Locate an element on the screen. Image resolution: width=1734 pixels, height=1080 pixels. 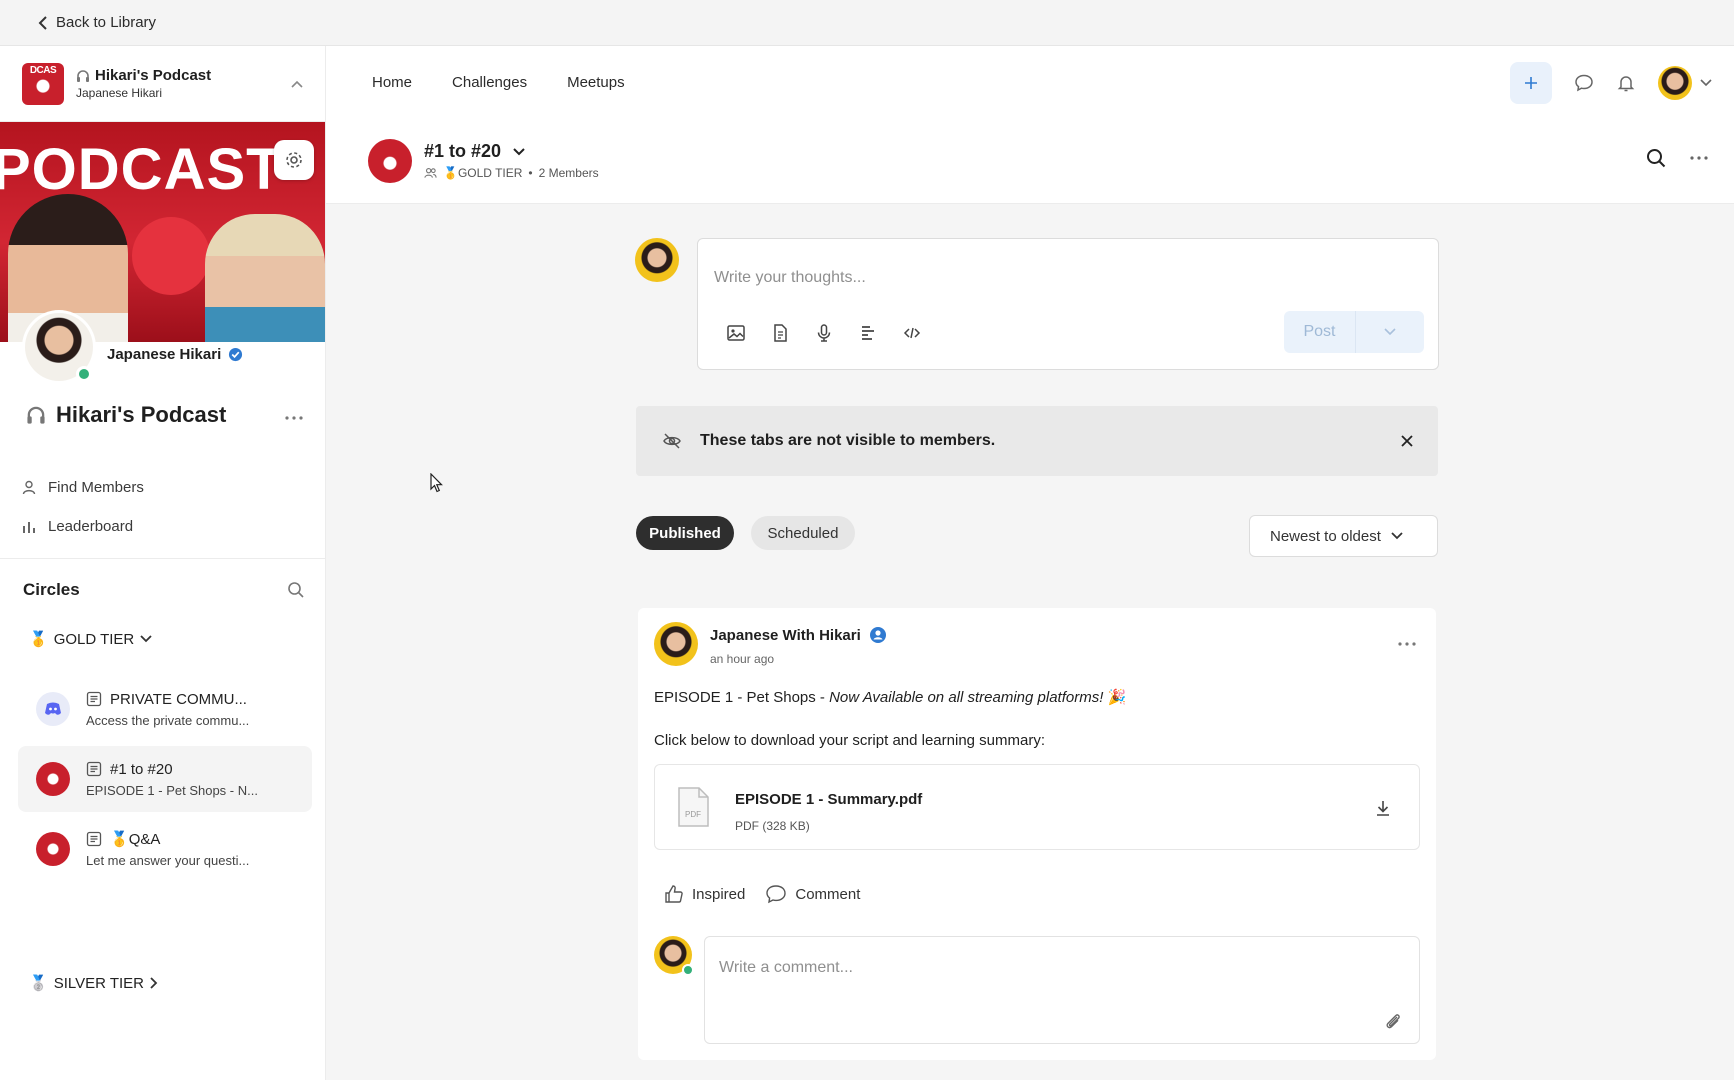
sidebar-item-leaderboard: Leaderboard is located at coordinates (83, 526).